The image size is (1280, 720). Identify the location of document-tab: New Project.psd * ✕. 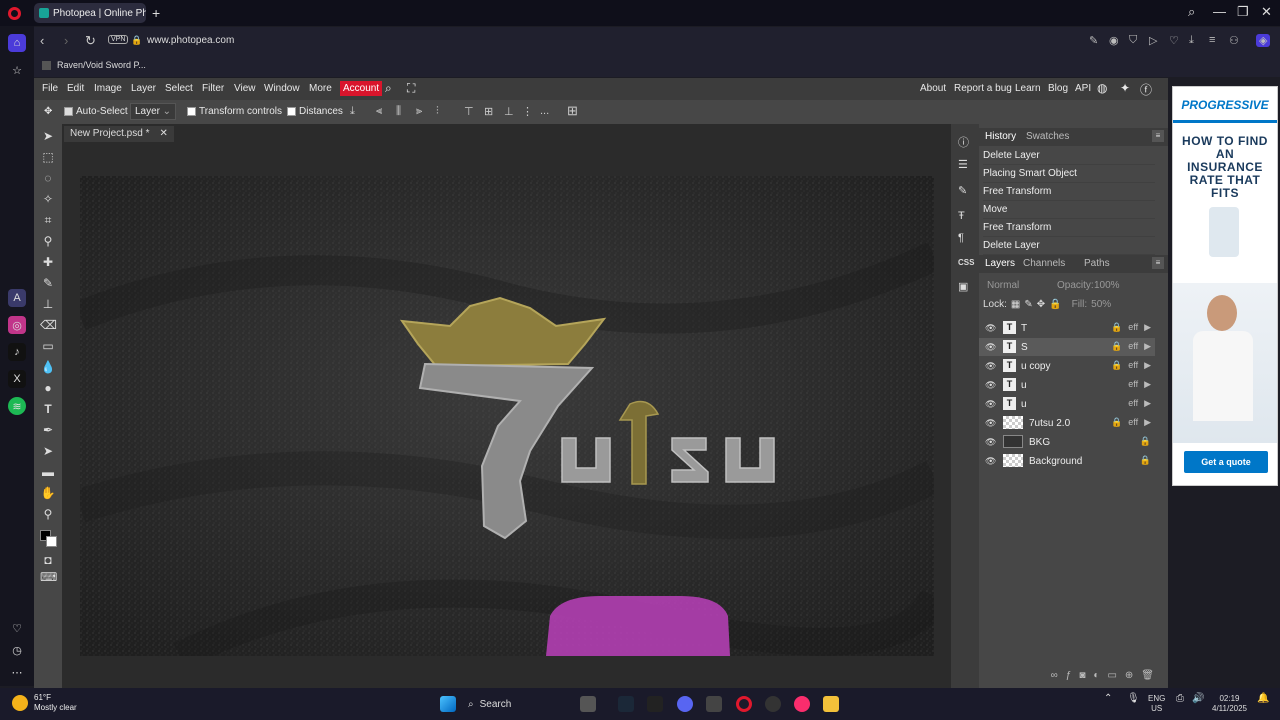
(119, 134).